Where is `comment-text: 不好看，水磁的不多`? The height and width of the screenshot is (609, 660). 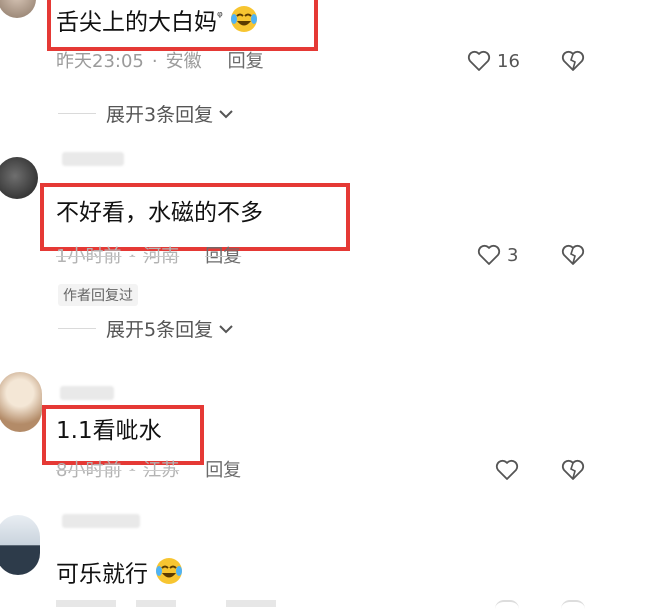
comment-text: 不好看，水磁的不多 is located at coordinates (159, 213).